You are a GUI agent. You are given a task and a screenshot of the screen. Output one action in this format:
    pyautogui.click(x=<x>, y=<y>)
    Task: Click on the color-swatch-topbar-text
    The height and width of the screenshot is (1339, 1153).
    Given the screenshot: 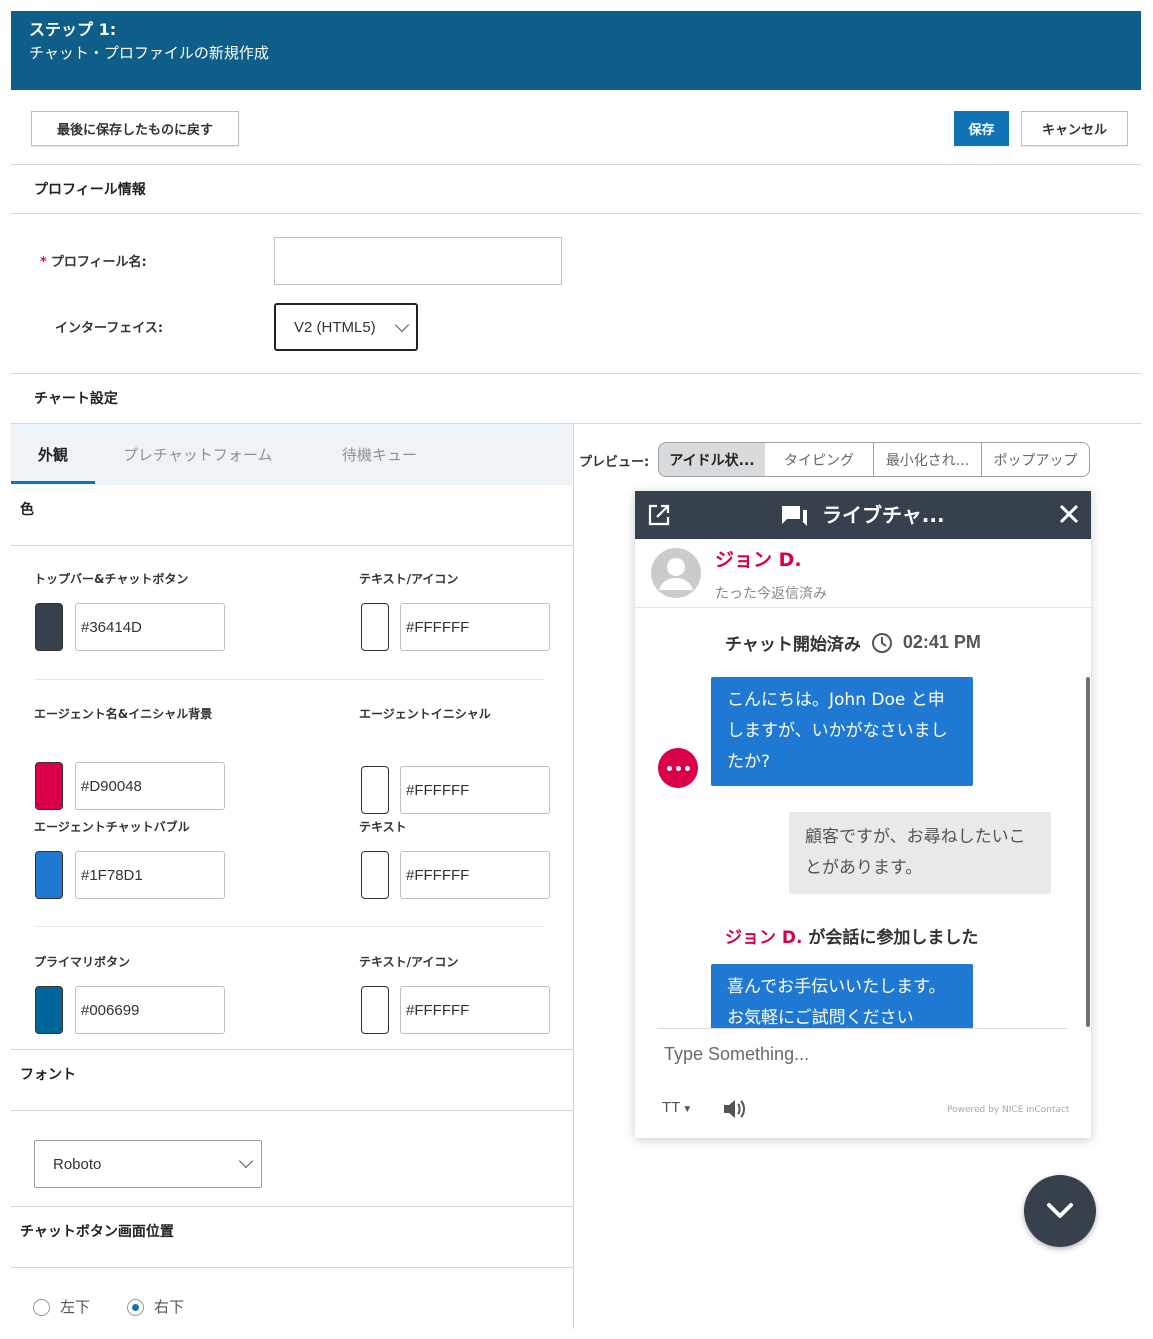 What is the action you would take?
    pyautogui.click(x=375, y=627)
    